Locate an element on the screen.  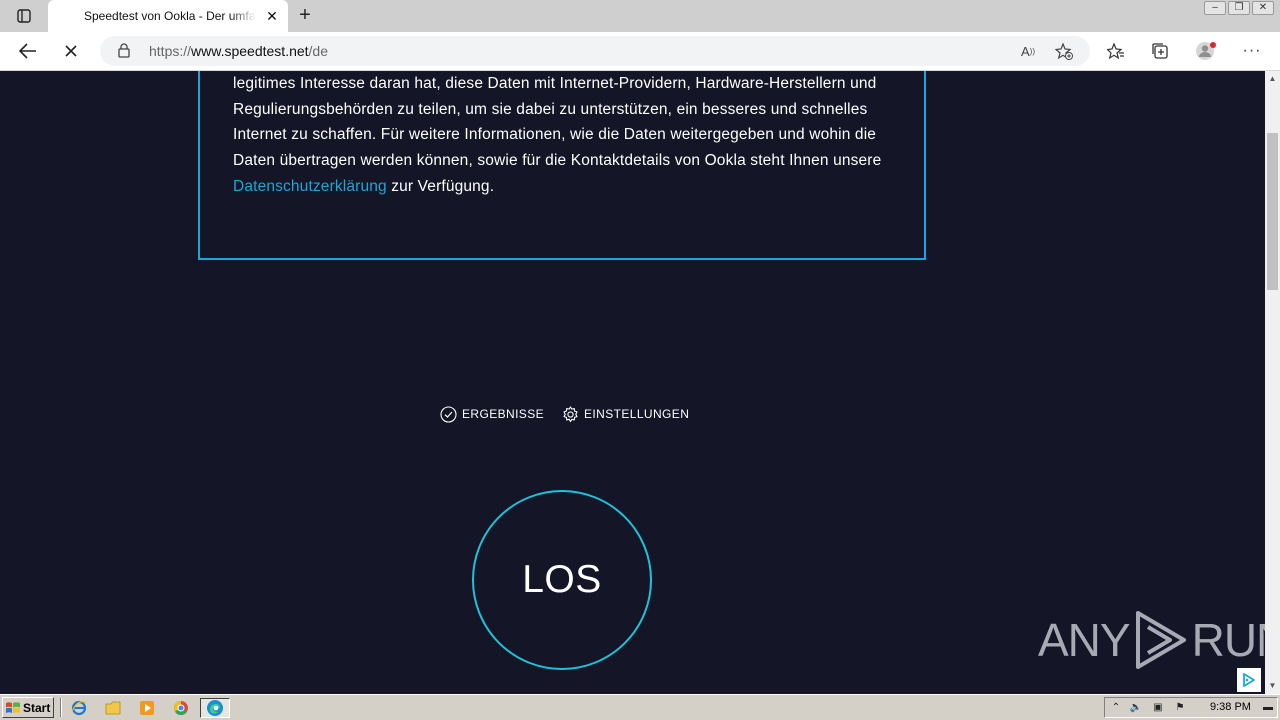
results-label: ERGEBNISSE is located at coordinates (503, 414).